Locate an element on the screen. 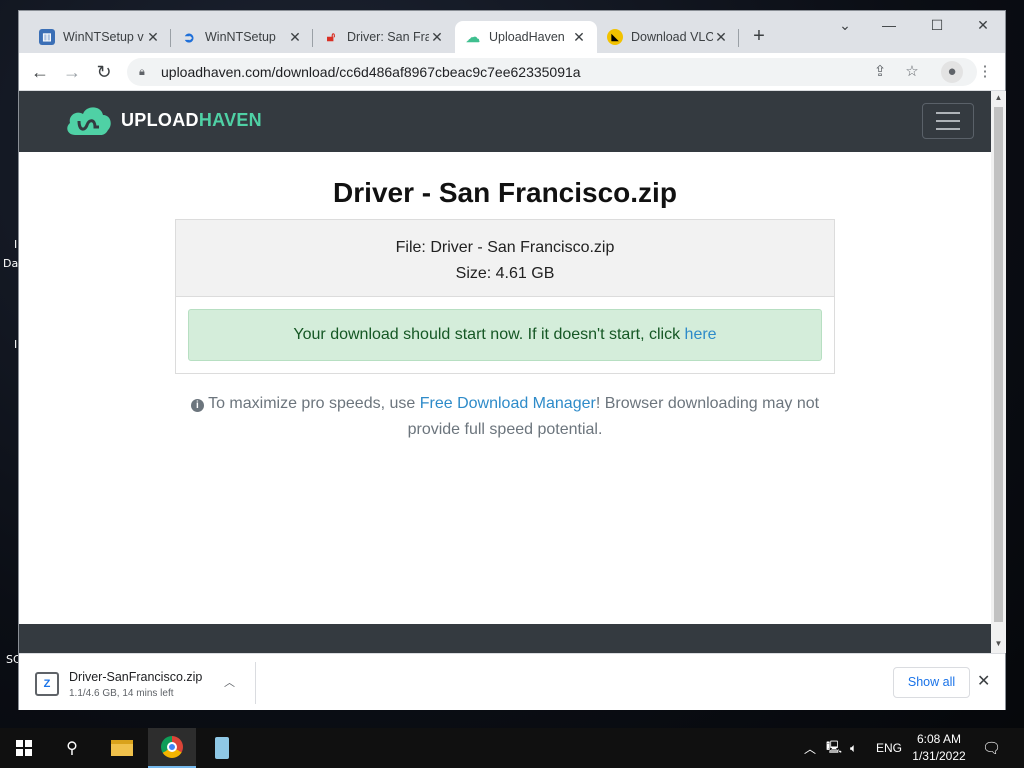 This screenshot has height=768, width=1024. site-footer is located at coordinates (505, 638).